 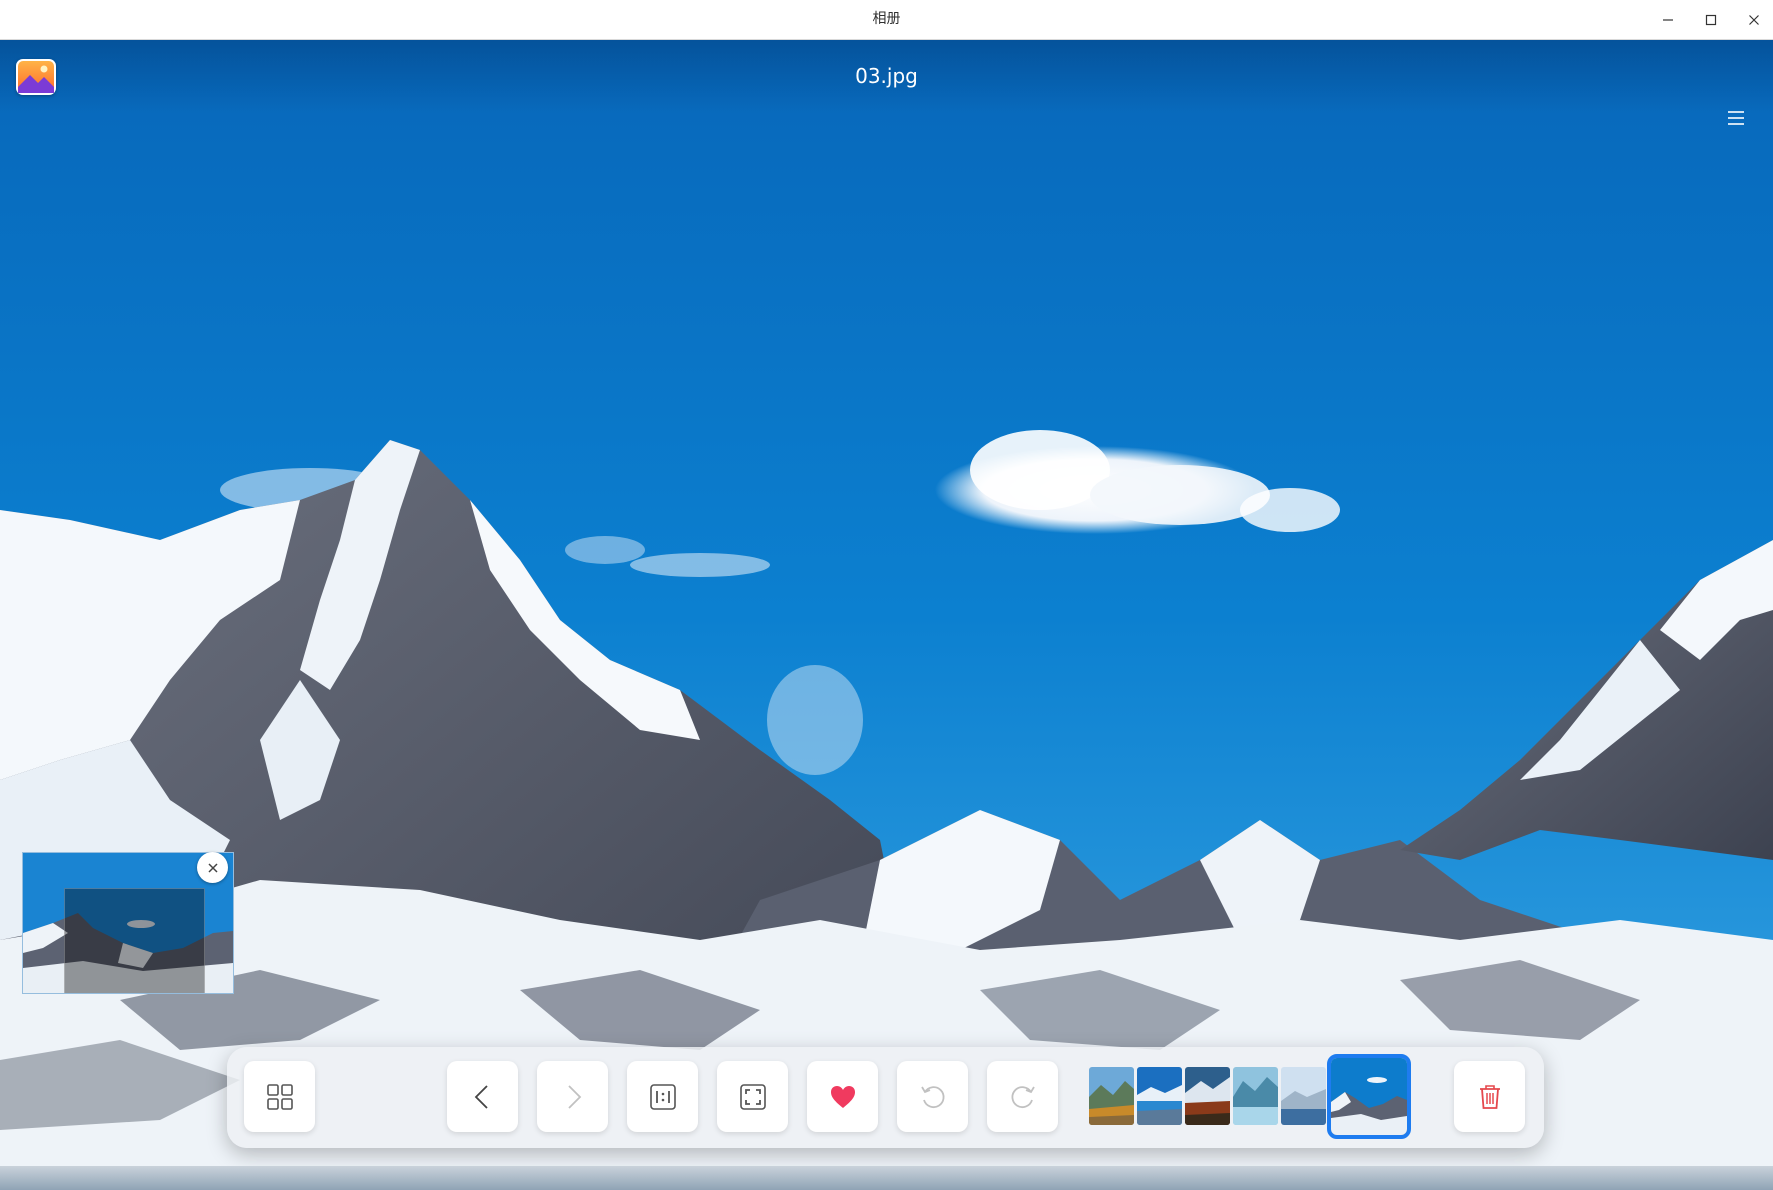 I want to click on minimize-icon, so click(x=1668, y=19).